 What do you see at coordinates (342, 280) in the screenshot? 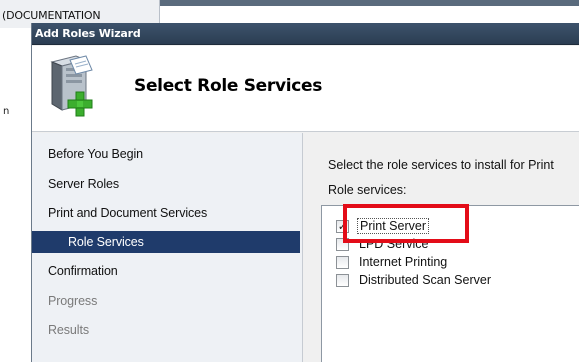
I see `checkbox-distributed-scan-server` at bounding box center [342, 280].